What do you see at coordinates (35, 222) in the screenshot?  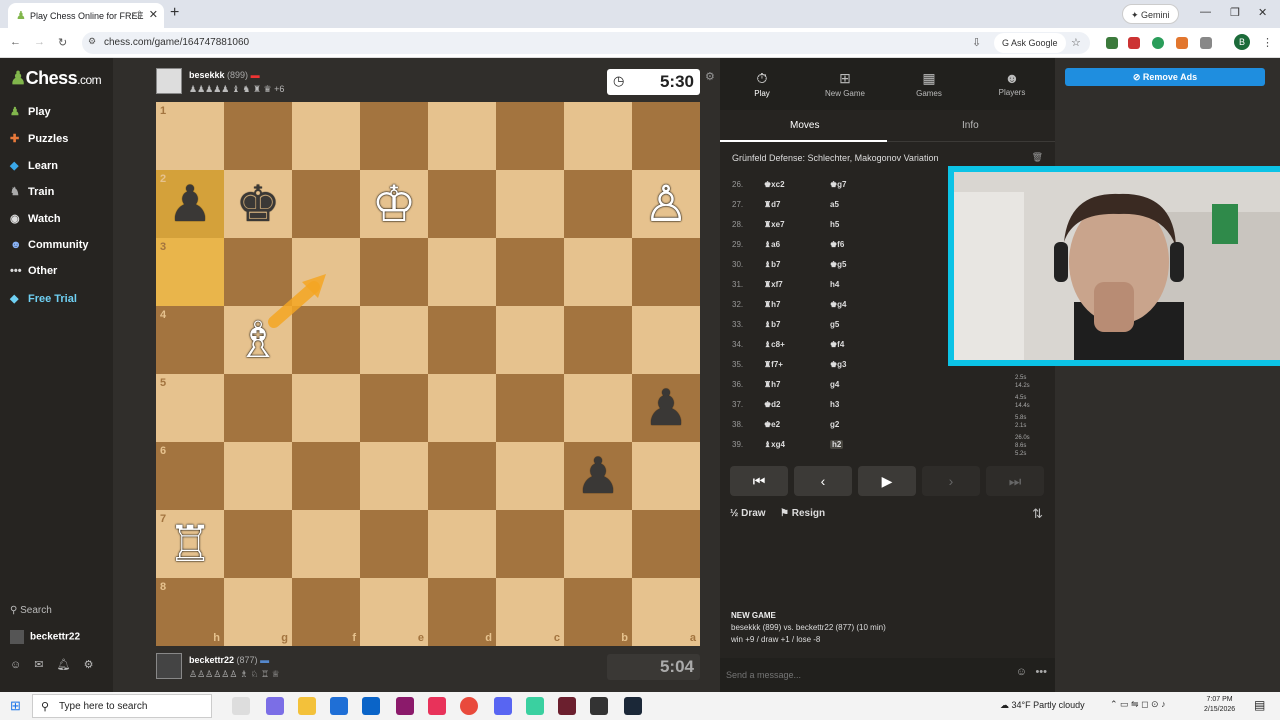 I see `sidebar-item-watch: ◉ Watch` at bounding box center [35, 222].